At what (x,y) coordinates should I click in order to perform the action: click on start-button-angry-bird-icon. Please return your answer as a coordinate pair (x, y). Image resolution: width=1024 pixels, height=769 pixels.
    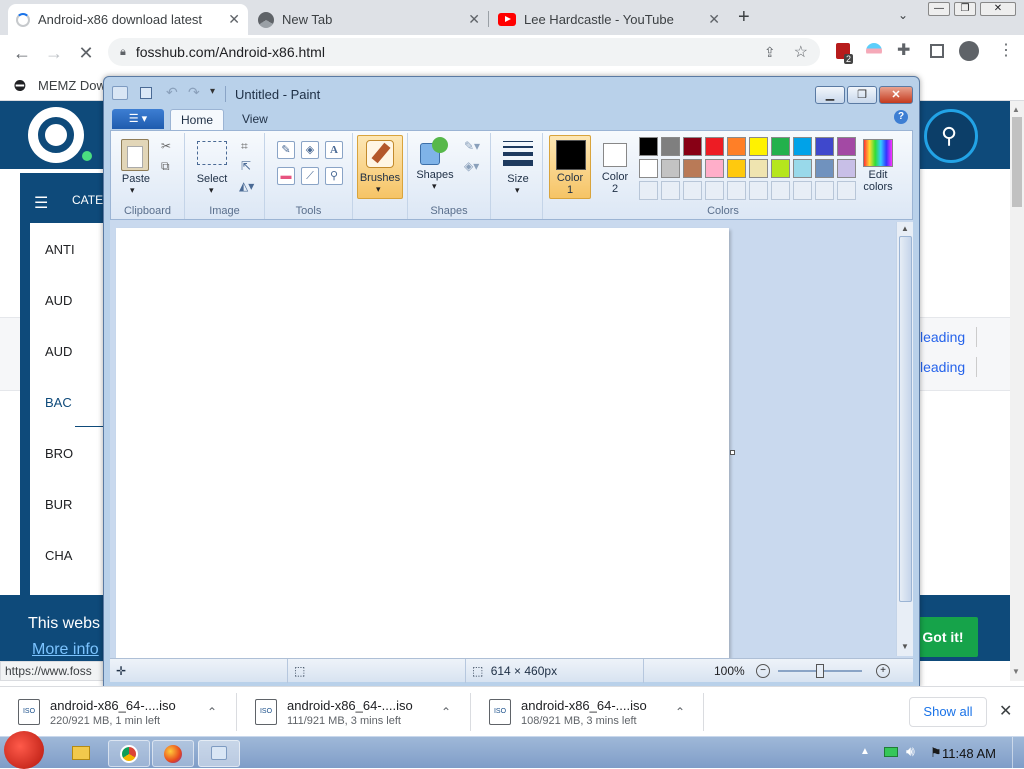
    Looking at the image, I should click on (24, 750).